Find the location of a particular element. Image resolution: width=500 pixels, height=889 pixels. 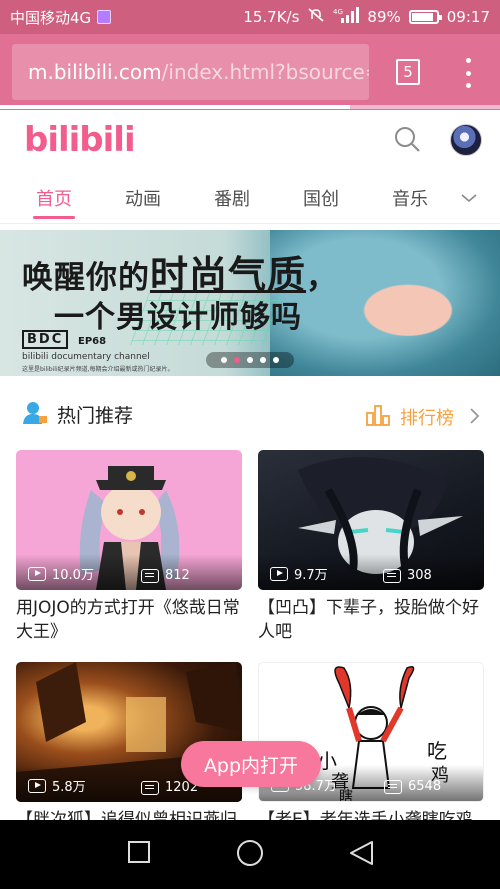

url-path: /index.html?bsource= is located at coordinates (265, 72).